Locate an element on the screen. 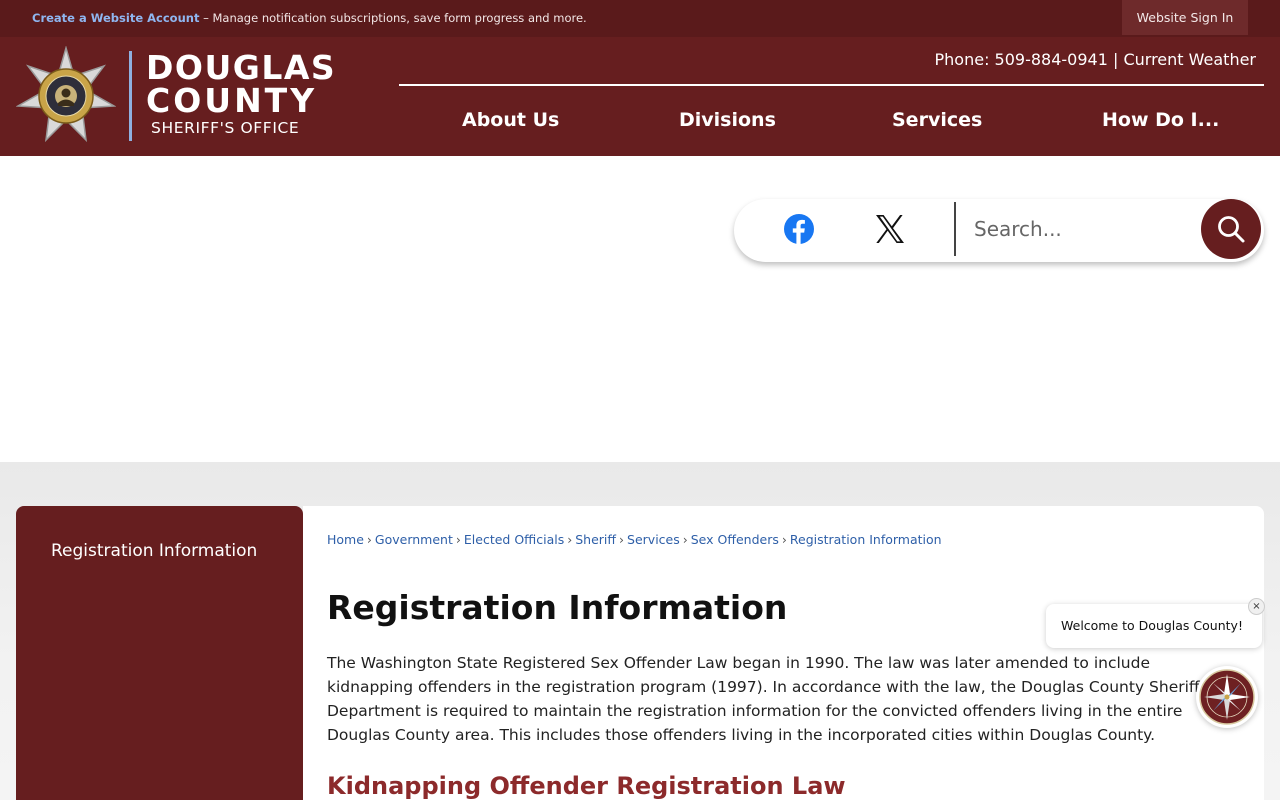 Image resolution: width=1280 pixels, height=800 pixels. search-icon is located at coordinates (1231, 229).